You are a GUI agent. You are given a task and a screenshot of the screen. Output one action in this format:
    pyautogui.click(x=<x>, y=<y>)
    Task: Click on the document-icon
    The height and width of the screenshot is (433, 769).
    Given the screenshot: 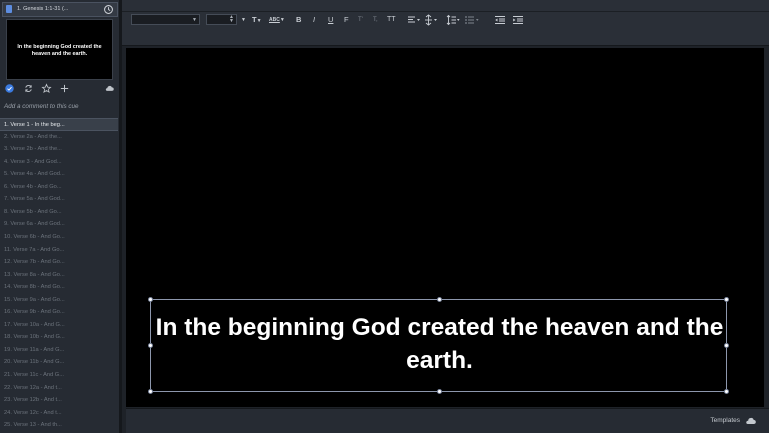 What is the action you would take?
    pyautogui.click(x=9, y=9)
    